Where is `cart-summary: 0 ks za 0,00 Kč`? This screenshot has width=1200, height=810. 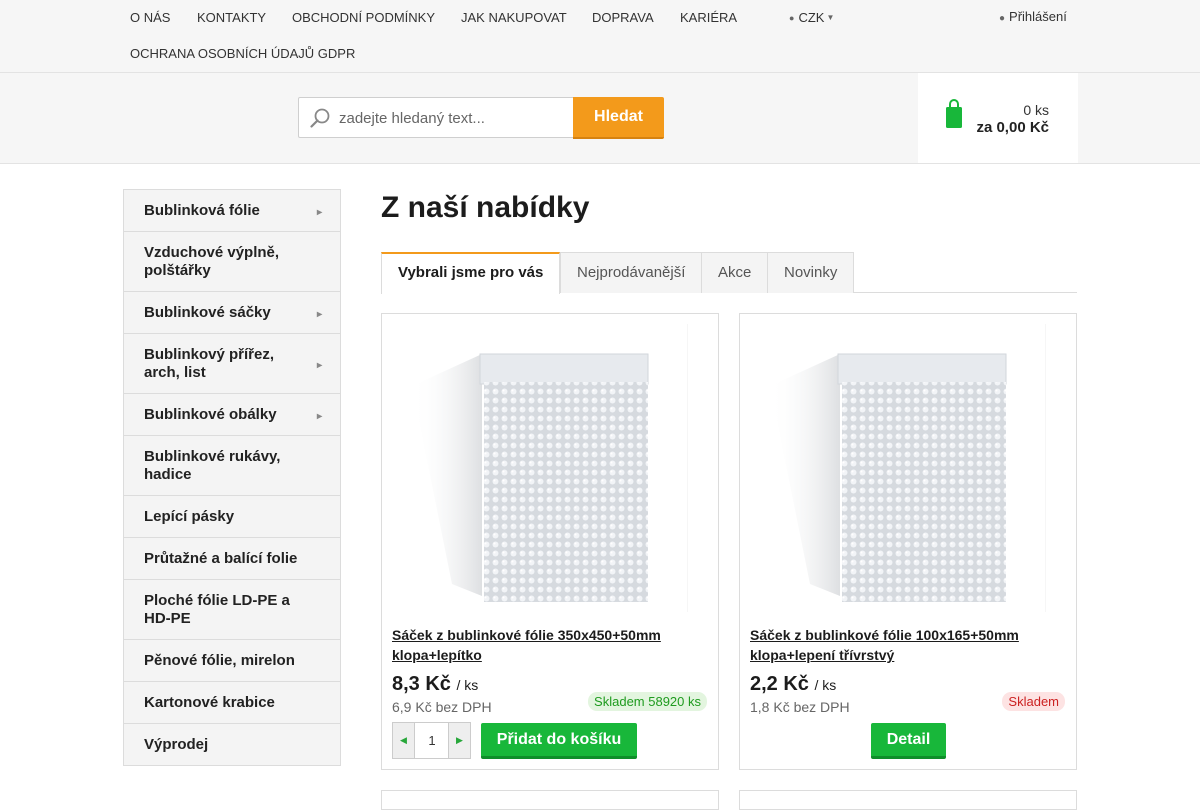 cart-summary: 0 ks za 0,00 Kč is located at coordinates (998, 118).